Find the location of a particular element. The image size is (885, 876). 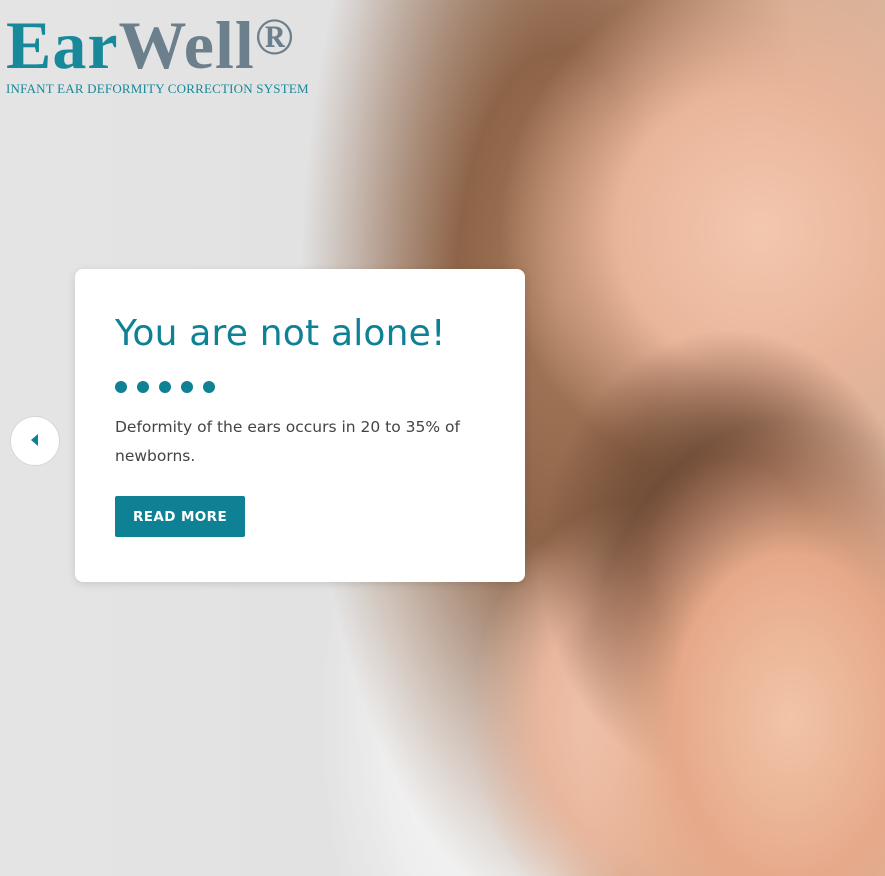

registered-mark: ® is located at coordinates (274, 37).